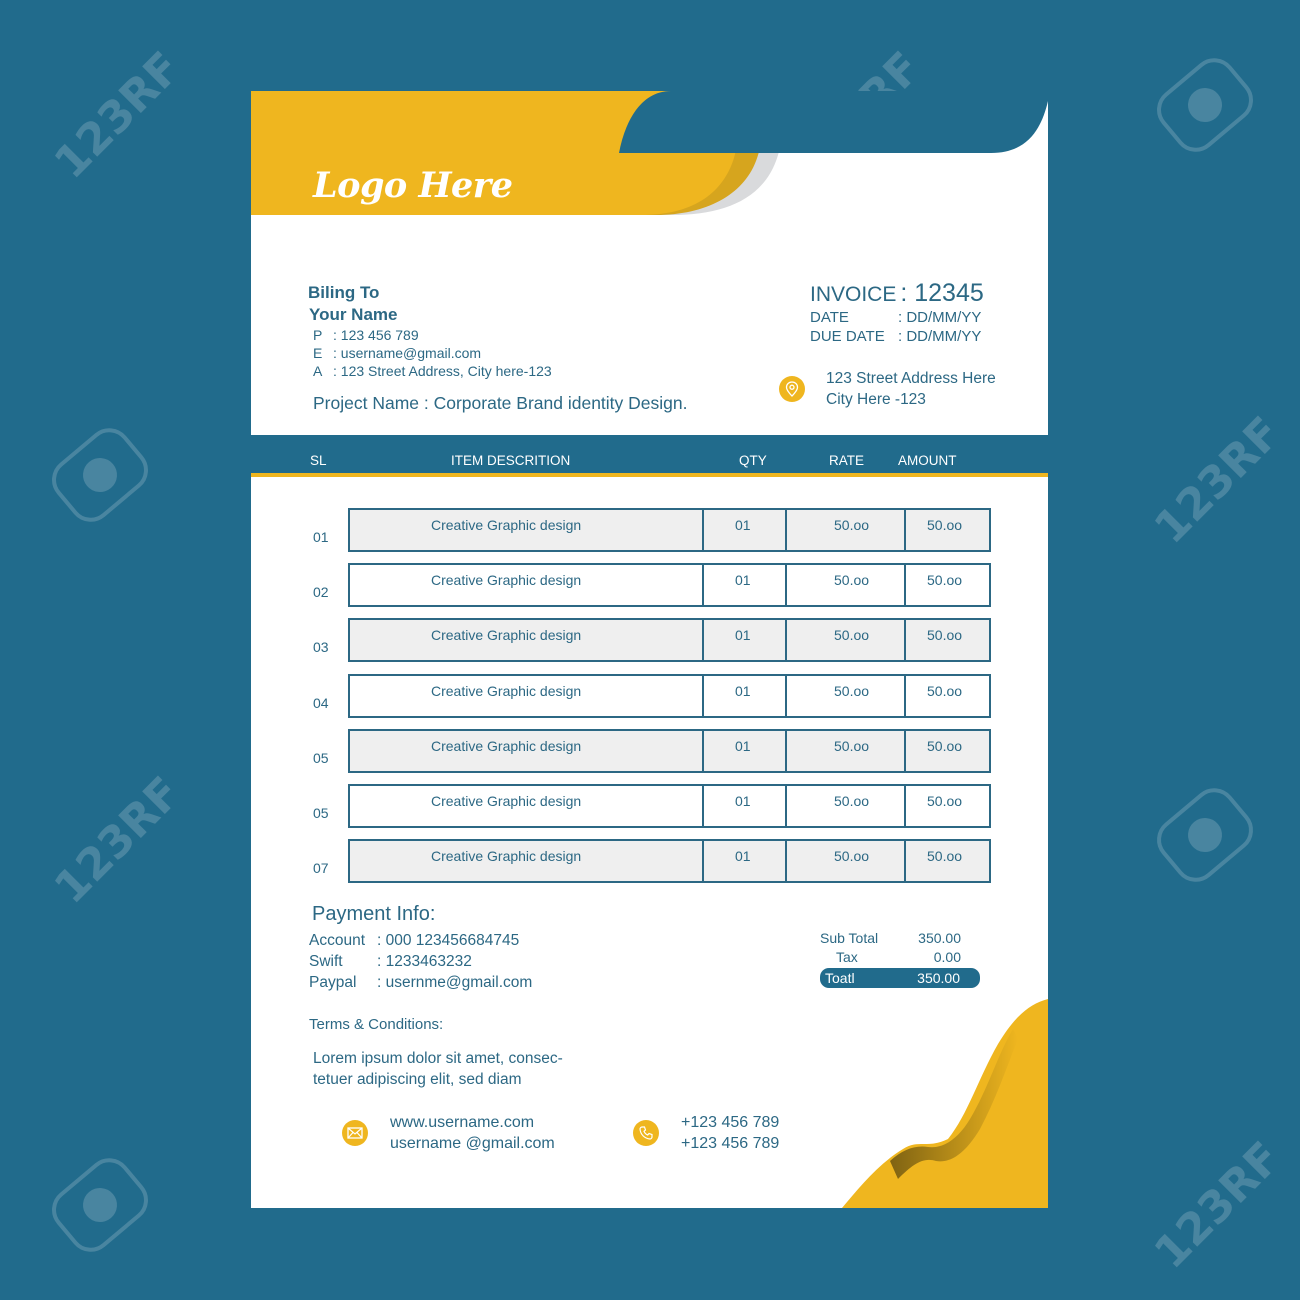 The width and height of the screenshot is (1300, 1300). I want to click on company-address-line2: City Here -123, so click(876, 399).